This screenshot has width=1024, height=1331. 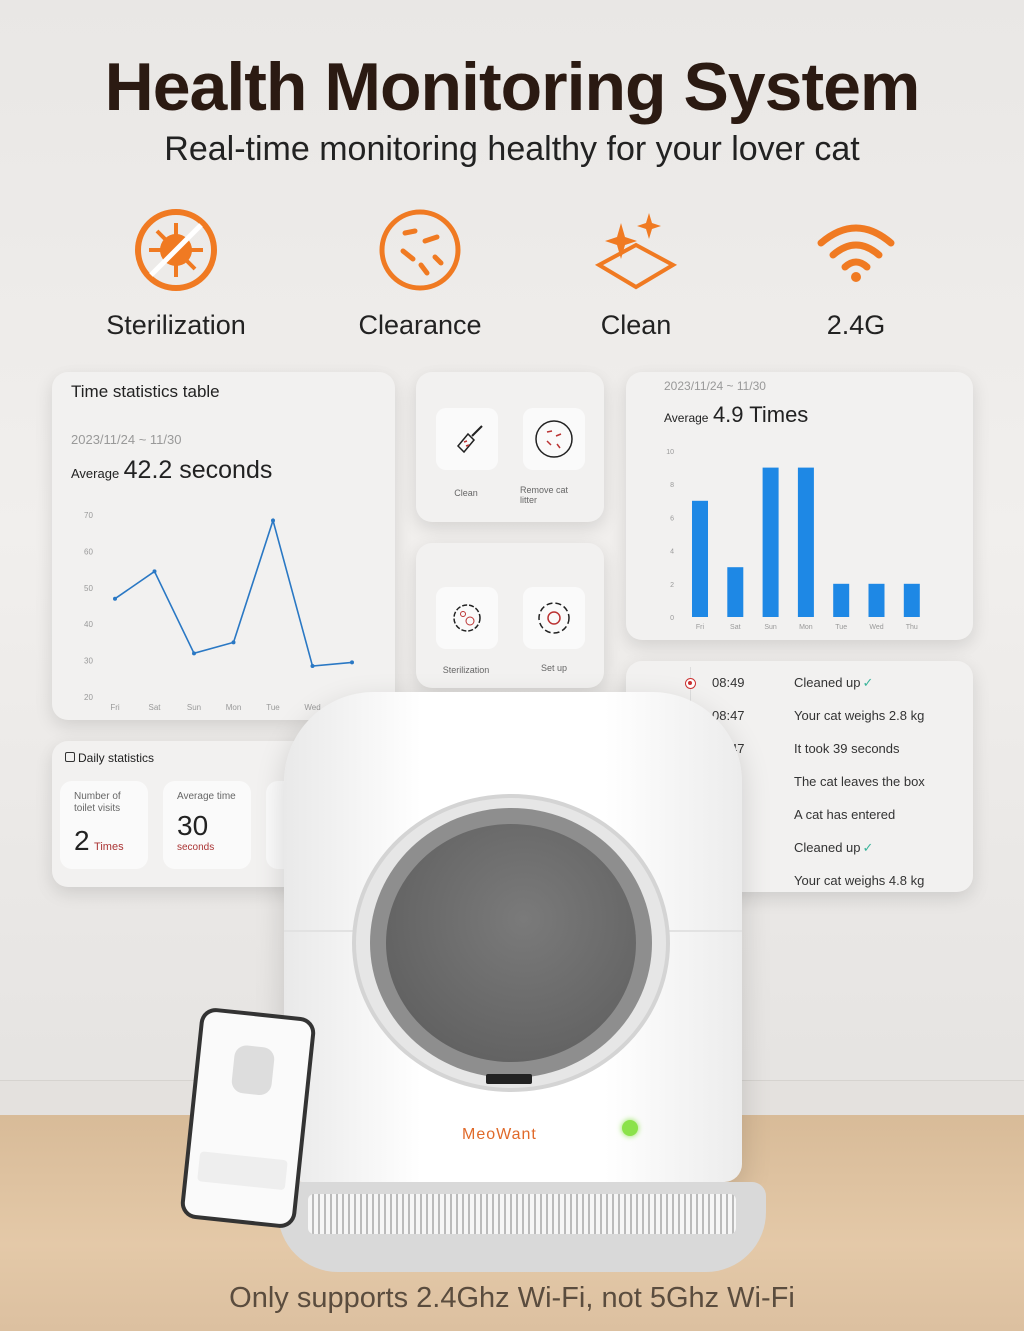 I want to click on device-door, so click(x=511, y=943).